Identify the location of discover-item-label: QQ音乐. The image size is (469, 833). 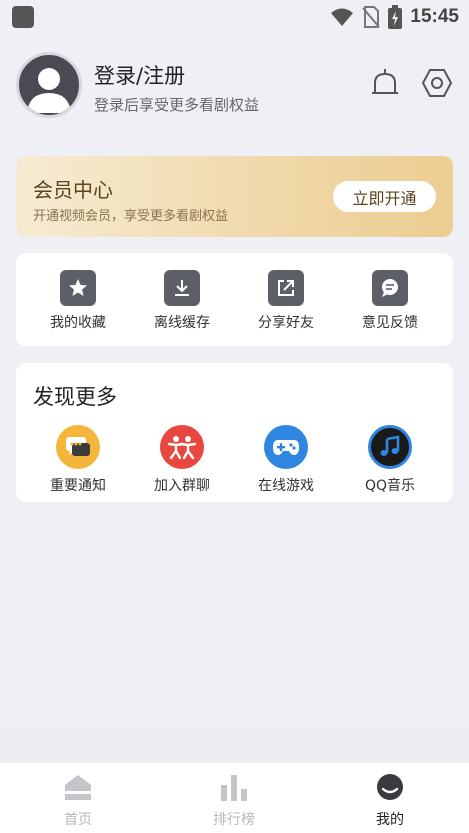
(390, 486).